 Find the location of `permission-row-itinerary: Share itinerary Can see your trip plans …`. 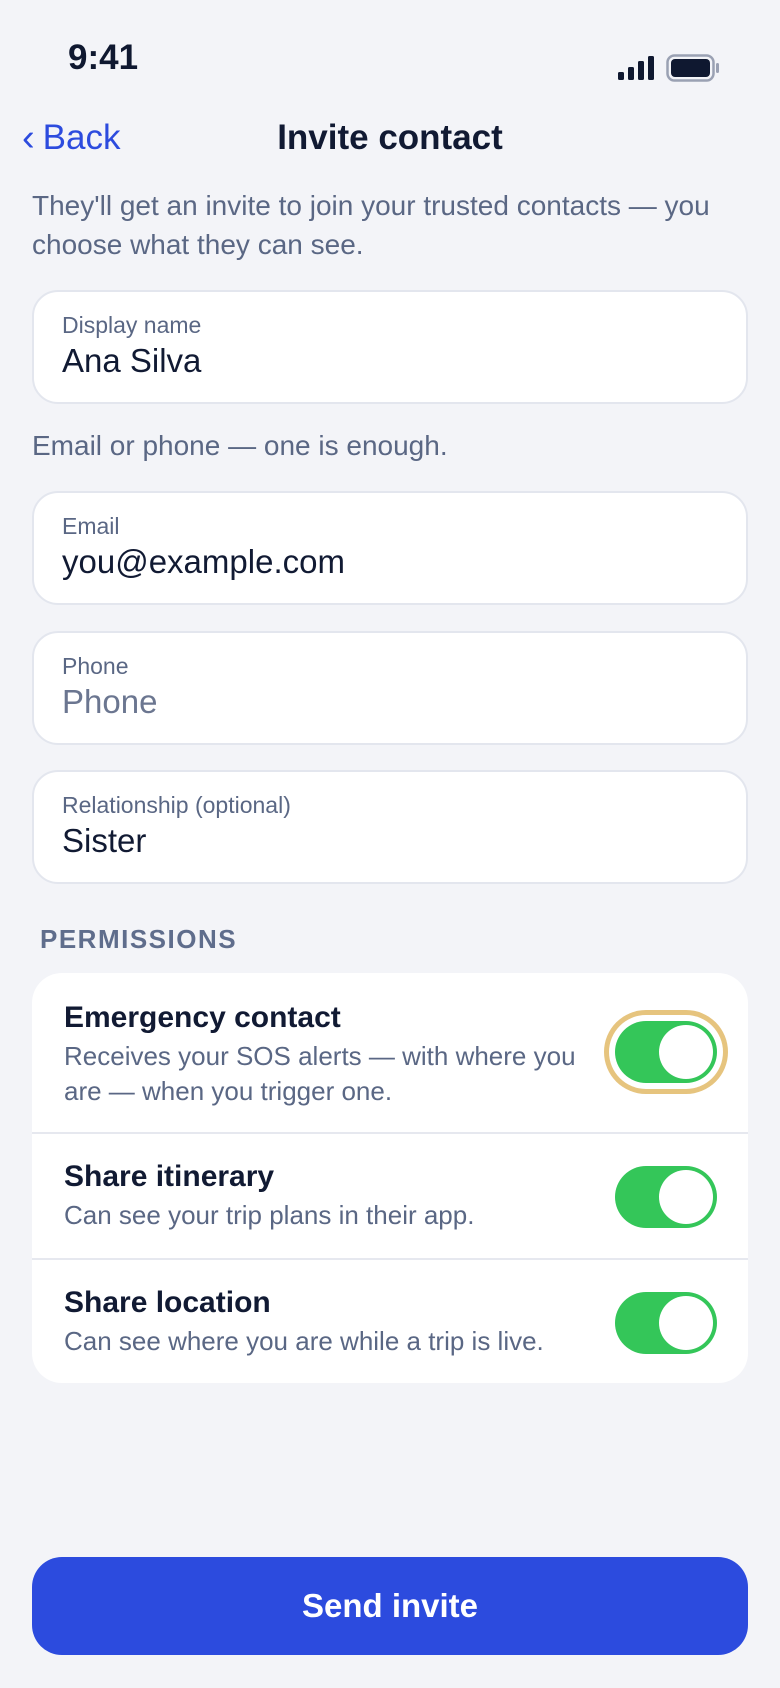

permission-row-itinerary: Share itinerary Can see your trip plans … is located at coordinates (390, 1195).